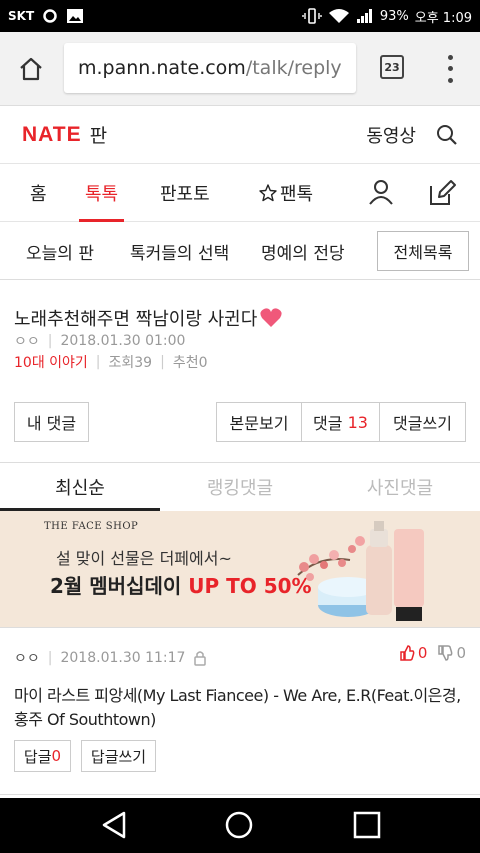 The height and width of the screenshot is (853, 480). I want to click on url-bar: m.pann.nate.com/talk/reply, so click(210, 68).